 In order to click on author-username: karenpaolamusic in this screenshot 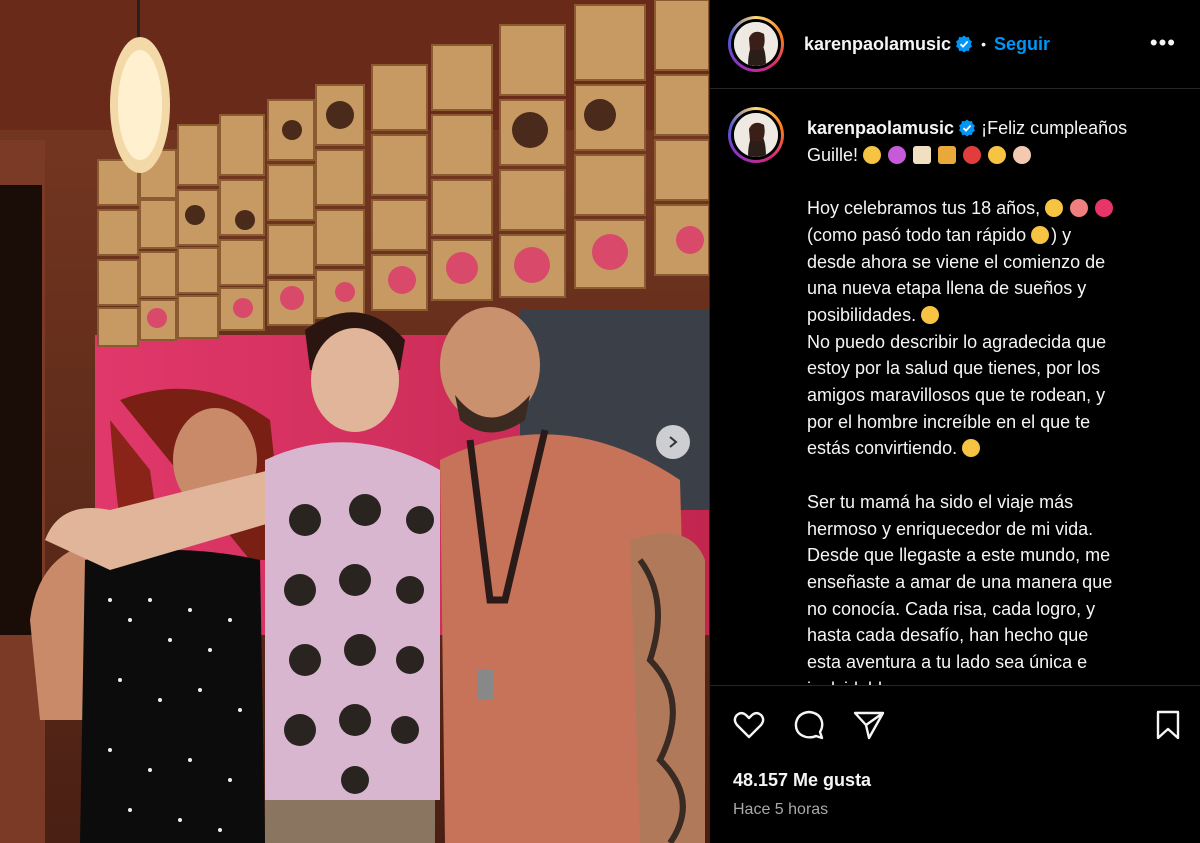, I will do `click(877, 44)`.